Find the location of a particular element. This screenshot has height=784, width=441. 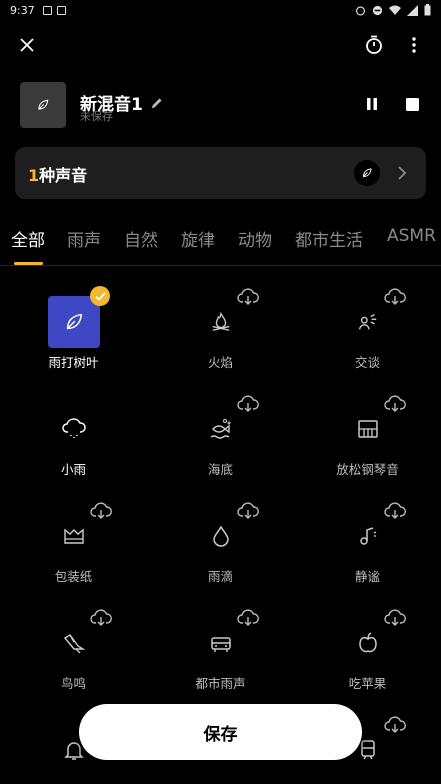

sound-label: 放松钢琴音 is located at coordinates (367, 469).